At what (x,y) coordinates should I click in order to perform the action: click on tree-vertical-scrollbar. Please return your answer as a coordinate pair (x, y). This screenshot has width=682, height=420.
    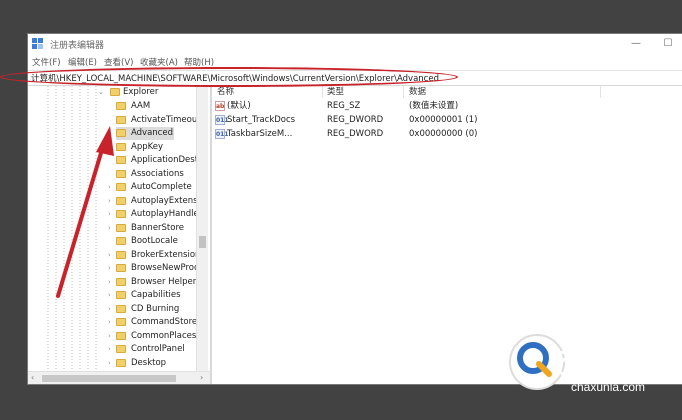
    Looking at the image, I should click on (202, 228).